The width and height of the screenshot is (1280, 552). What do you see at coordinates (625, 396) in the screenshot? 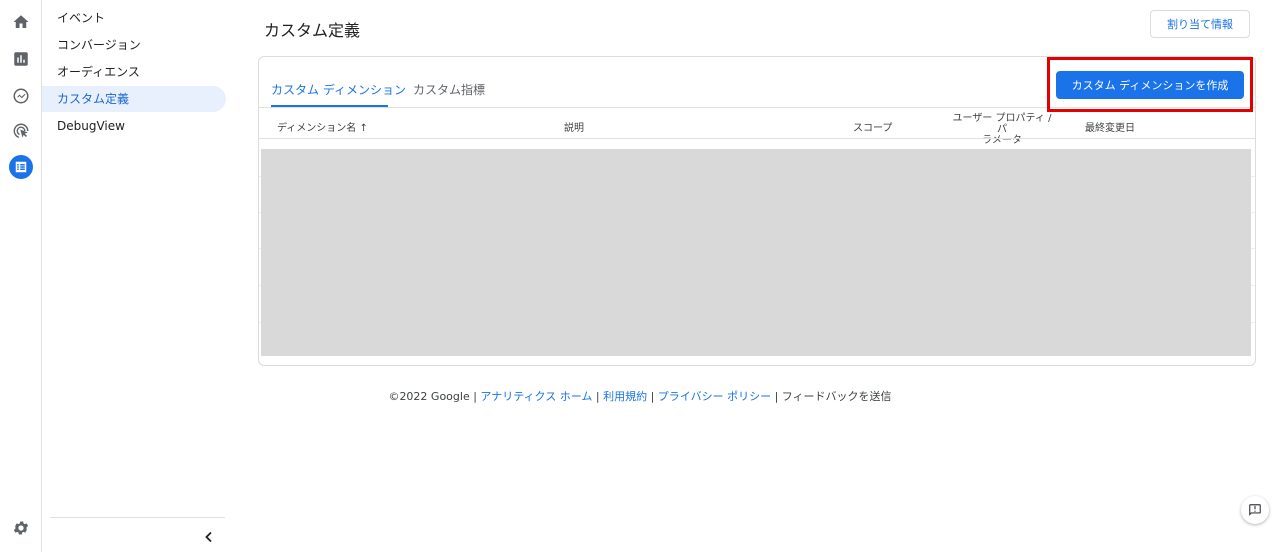
I see `footer-link-terms: 利用規約` at bounding box center [625, 396].